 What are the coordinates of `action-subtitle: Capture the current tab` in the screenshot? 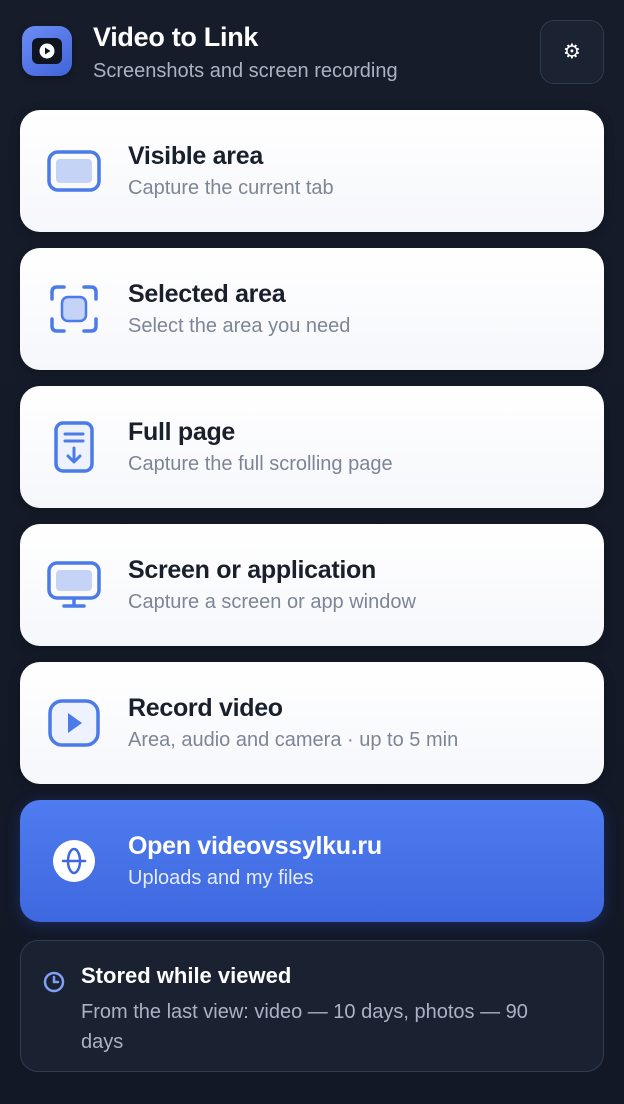 It's located at (231, 188).